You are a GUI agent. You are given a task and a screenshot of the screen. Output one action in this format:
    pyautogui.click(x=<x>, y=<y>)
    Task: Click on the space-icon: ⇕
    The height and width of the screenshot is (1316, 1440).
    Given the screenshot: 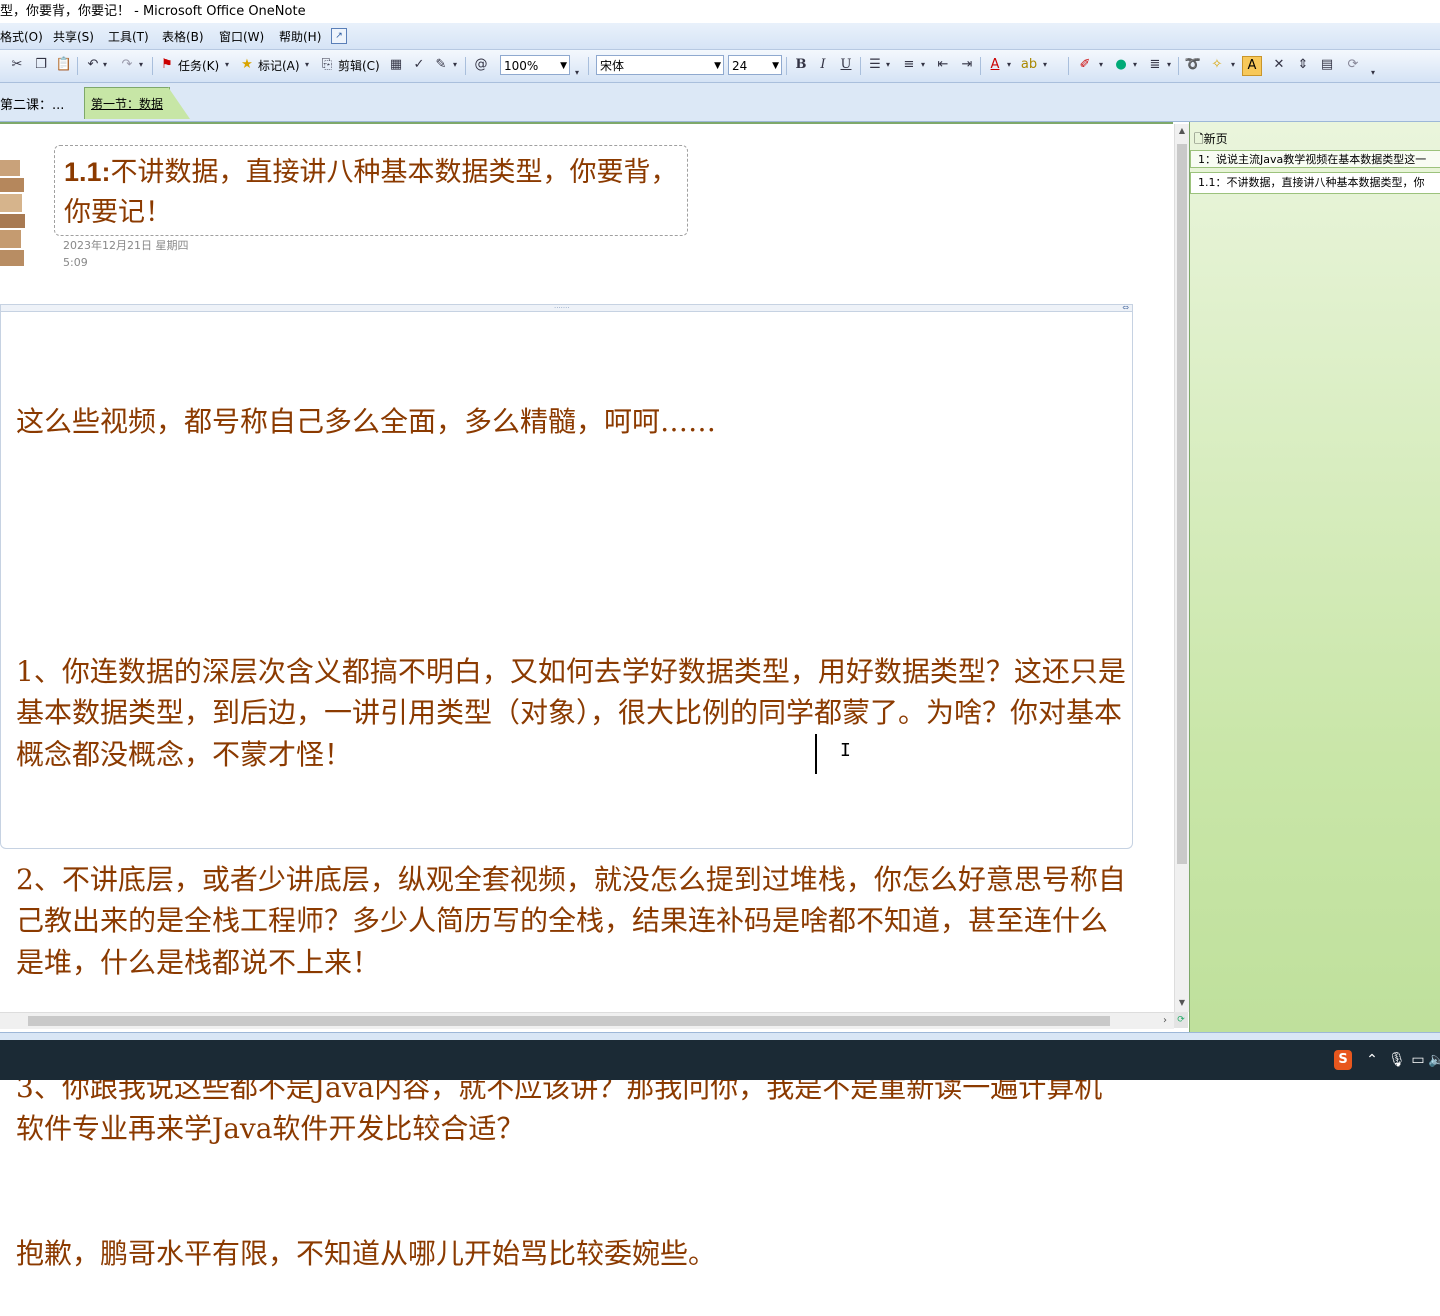 What is the action you would take?
    pyautogui.click(x=1303, y=65)
    